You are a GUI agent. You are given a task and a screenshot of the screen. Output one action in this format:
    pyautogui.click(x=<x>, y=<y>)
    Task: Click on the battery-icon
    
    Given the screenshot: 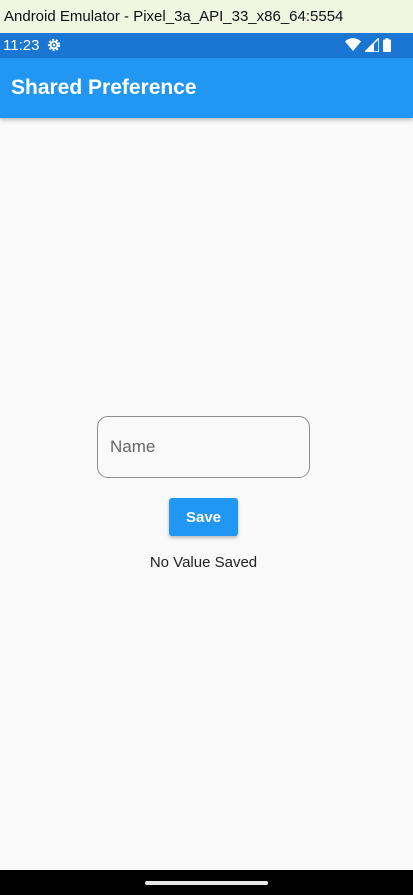 What is the action you would take?
    pyautogui.click(x=387, y=45)
    